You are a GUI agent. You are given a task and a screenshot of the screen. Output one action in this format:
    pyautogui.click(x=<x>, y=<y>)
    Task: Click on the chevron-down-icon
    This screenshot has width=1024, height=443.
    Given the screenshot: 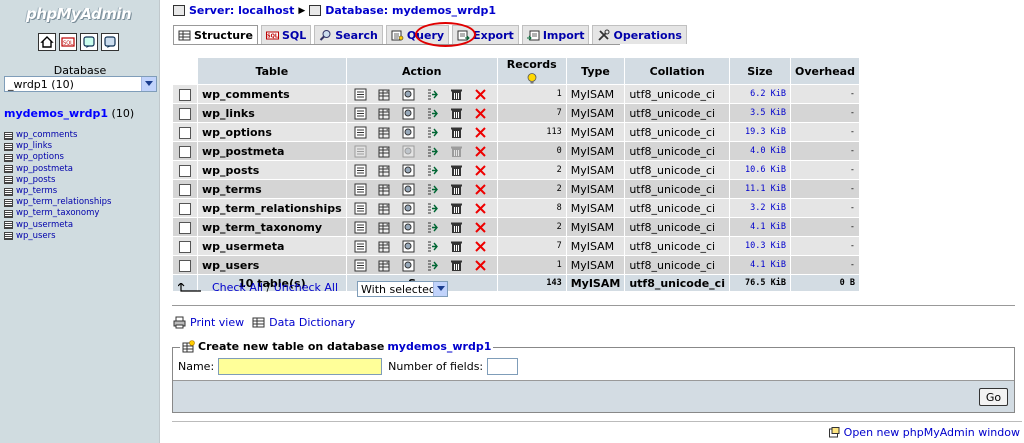 What is the action you would take?
    pyautogui.click(x=440, y=289)
    